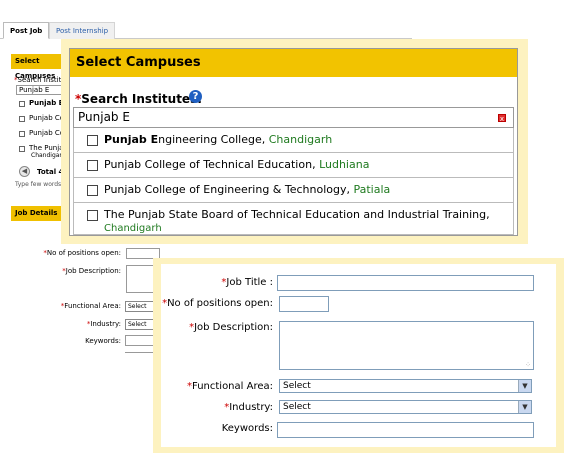 The image size is (573, 463). Describe the element at coordinates (217, 303) in the screenshot. I see `positions-label: *No of positions open:` at that location.